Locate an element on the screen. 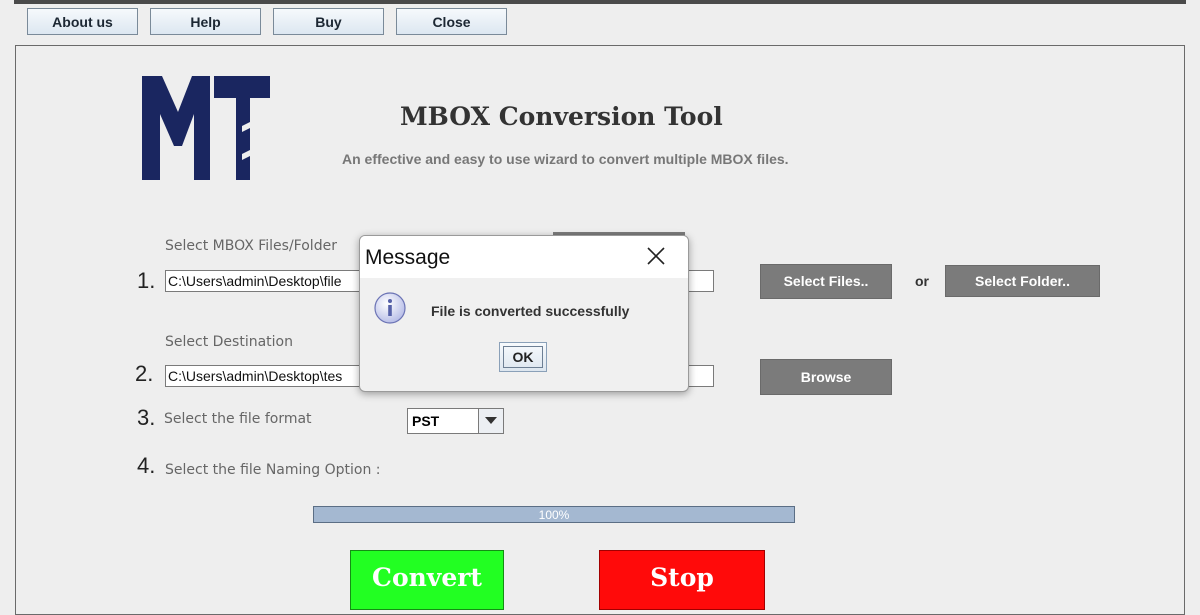  mt-logo-icon is located at coordinates (206, 128).